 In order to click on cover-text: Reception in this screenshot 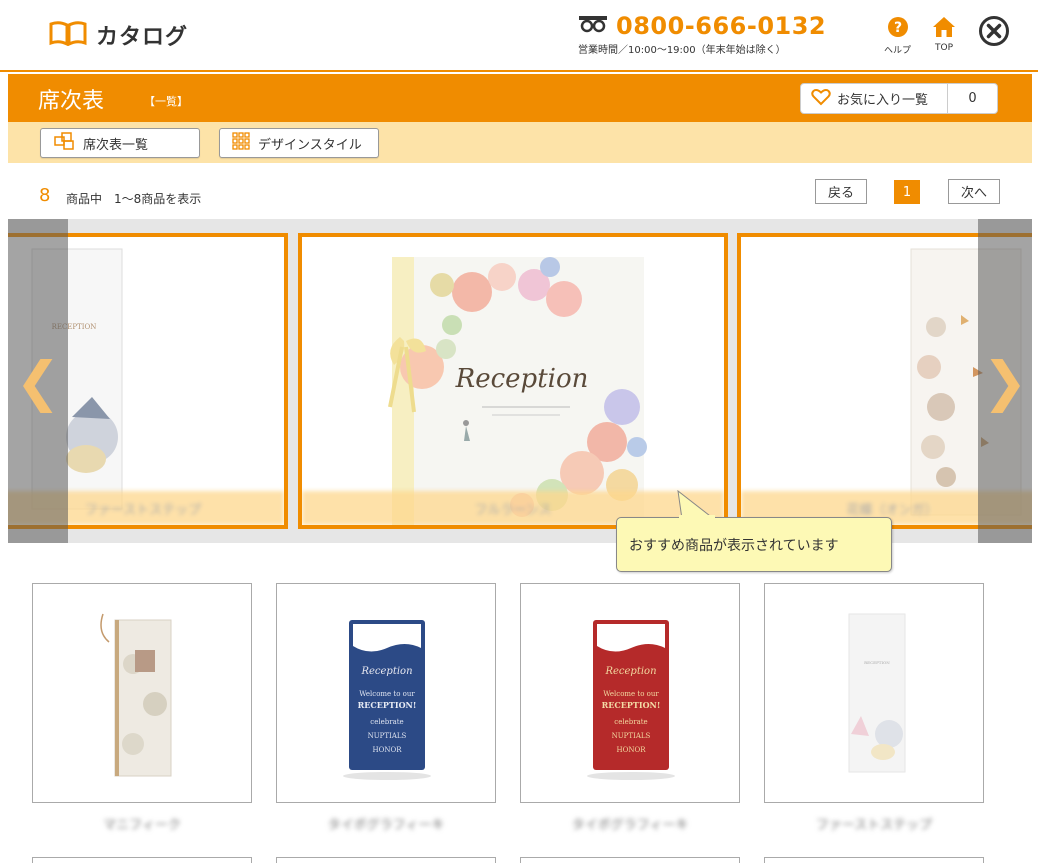, I will do `click(522, 379)`.